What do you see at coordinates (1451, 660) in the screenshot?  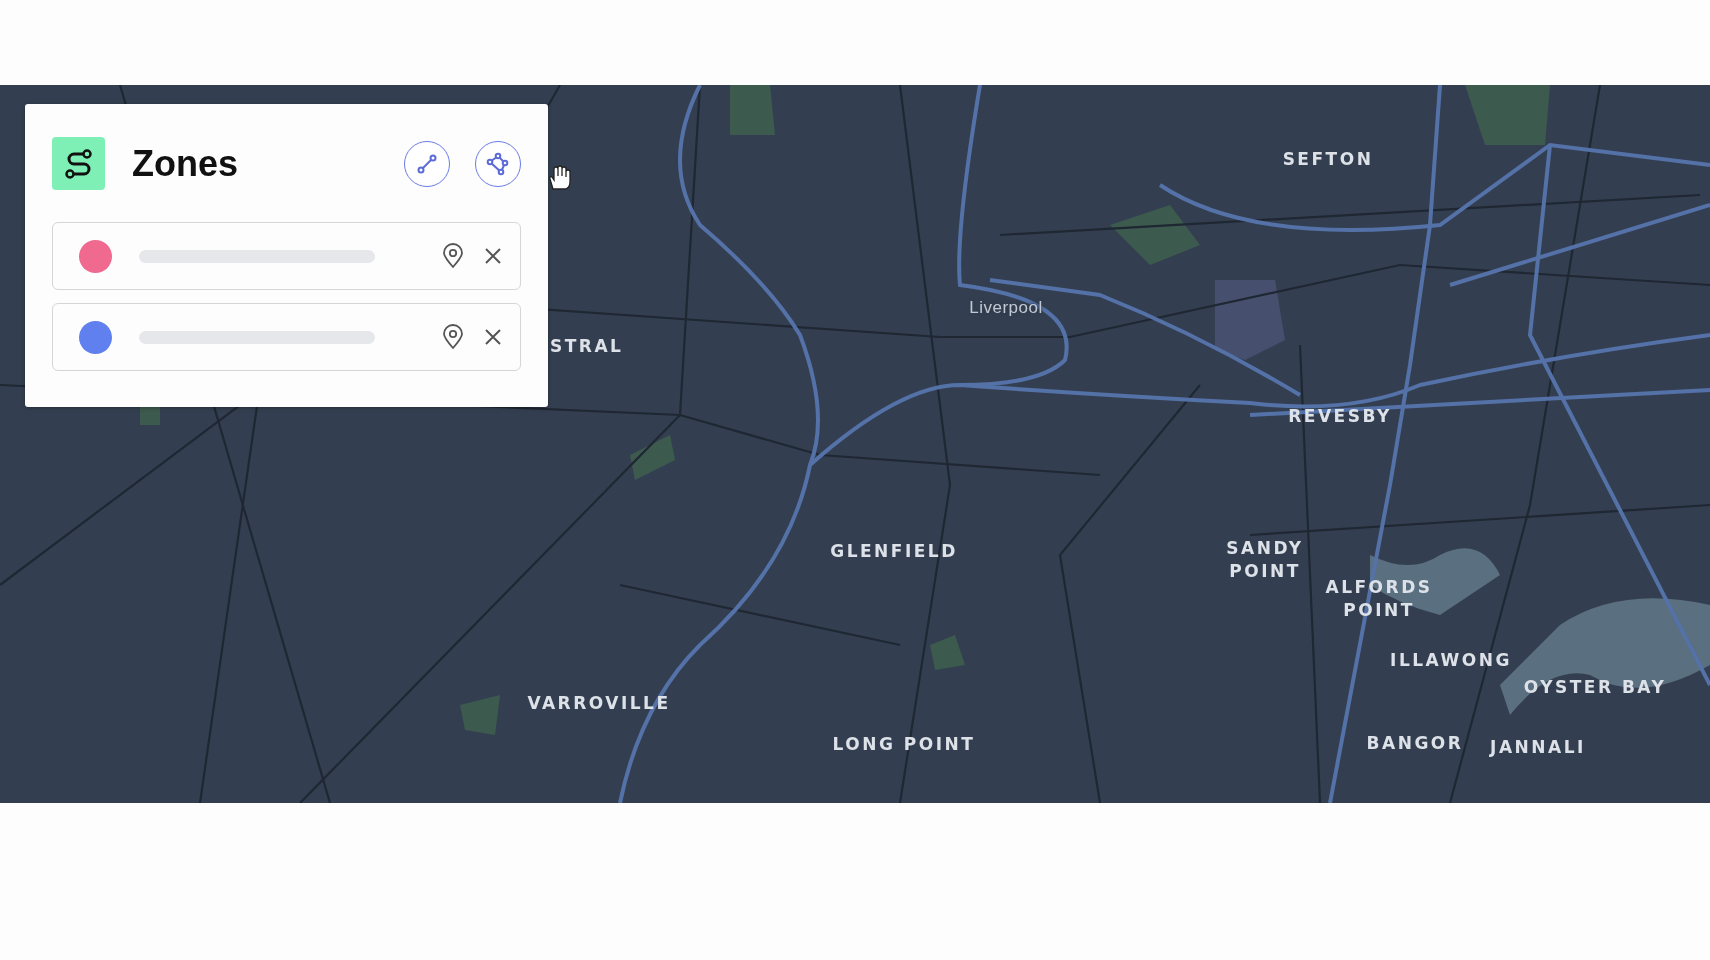 I see `suburb-label: ILLAWONG` at bounding box center [1451, 660].